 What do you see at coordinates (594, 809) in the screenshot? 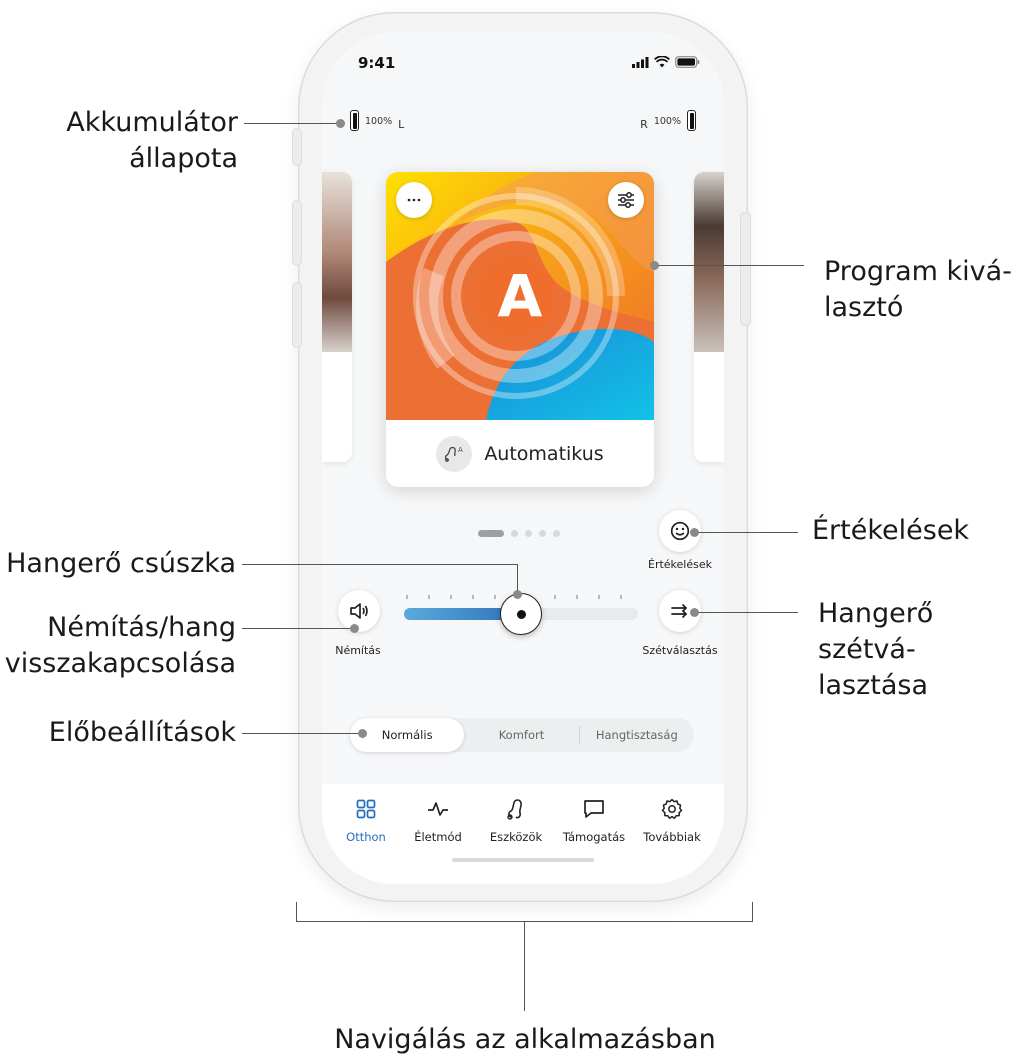
I see `chat-icon` at bounding box center [594, 809].